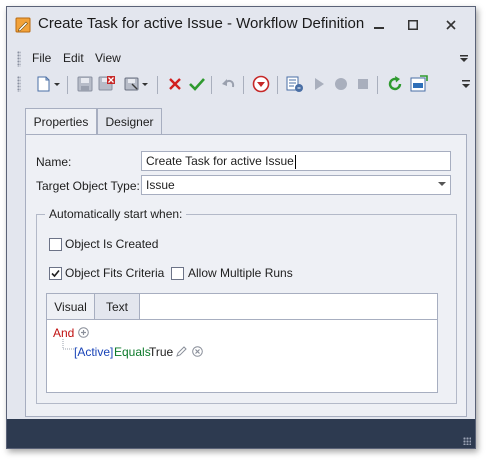 The height and width of the screenshot is (467, 491). What do you see at coordinates (177, 273) in the screenshot?
I see `allow-multiple-runs-checkbox` at bounding box center [177, 273].